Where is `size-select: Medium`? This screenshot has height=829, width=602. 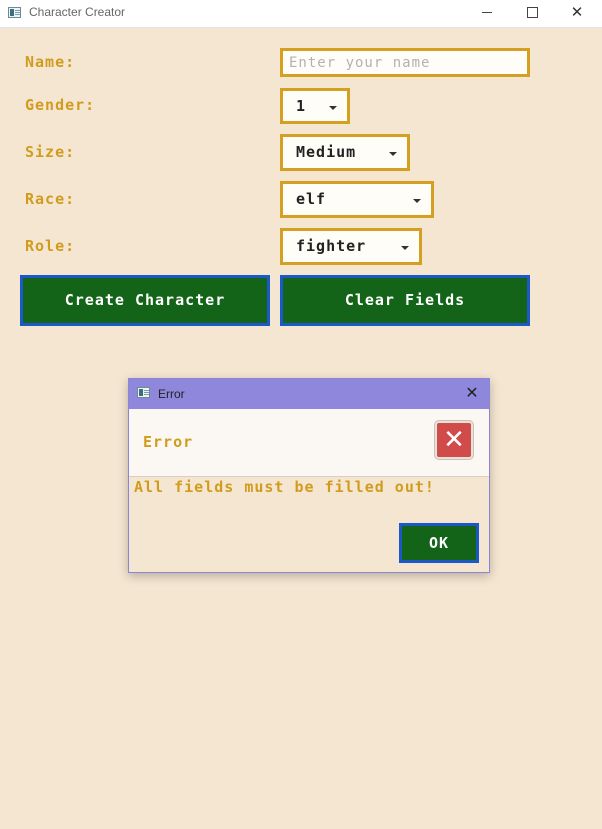
size-select: Medium is located at coordinates (345, 152).